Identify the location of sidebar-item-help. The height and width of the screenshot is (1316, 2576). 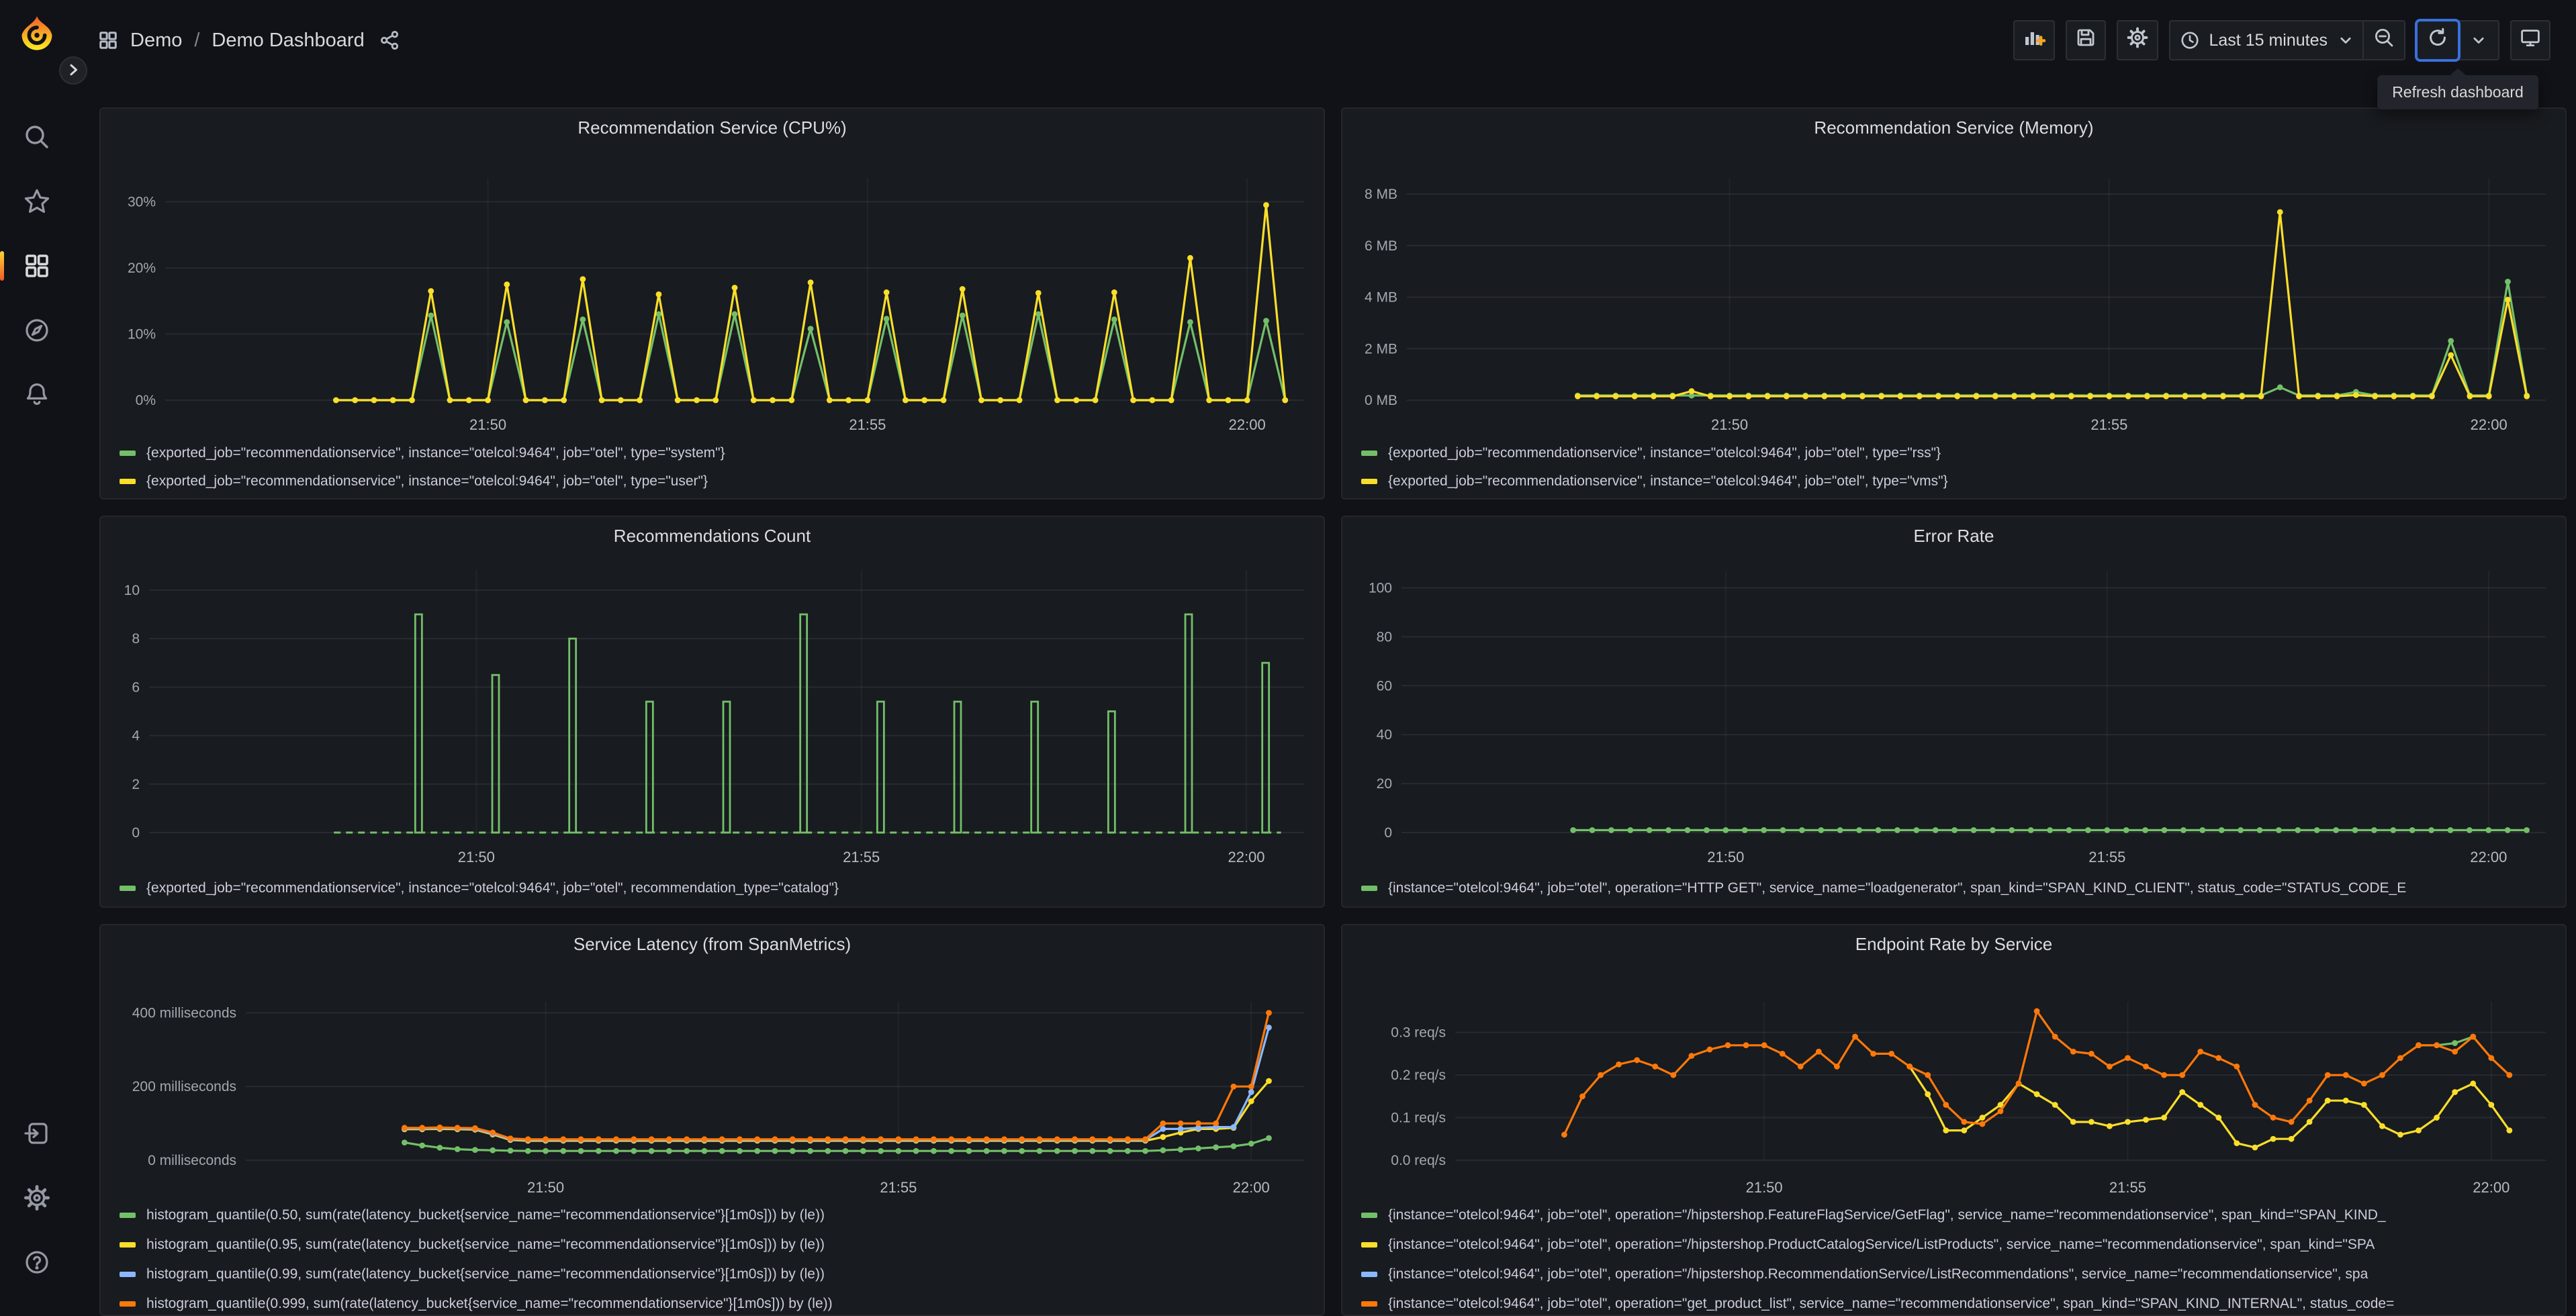
(37, 1262).